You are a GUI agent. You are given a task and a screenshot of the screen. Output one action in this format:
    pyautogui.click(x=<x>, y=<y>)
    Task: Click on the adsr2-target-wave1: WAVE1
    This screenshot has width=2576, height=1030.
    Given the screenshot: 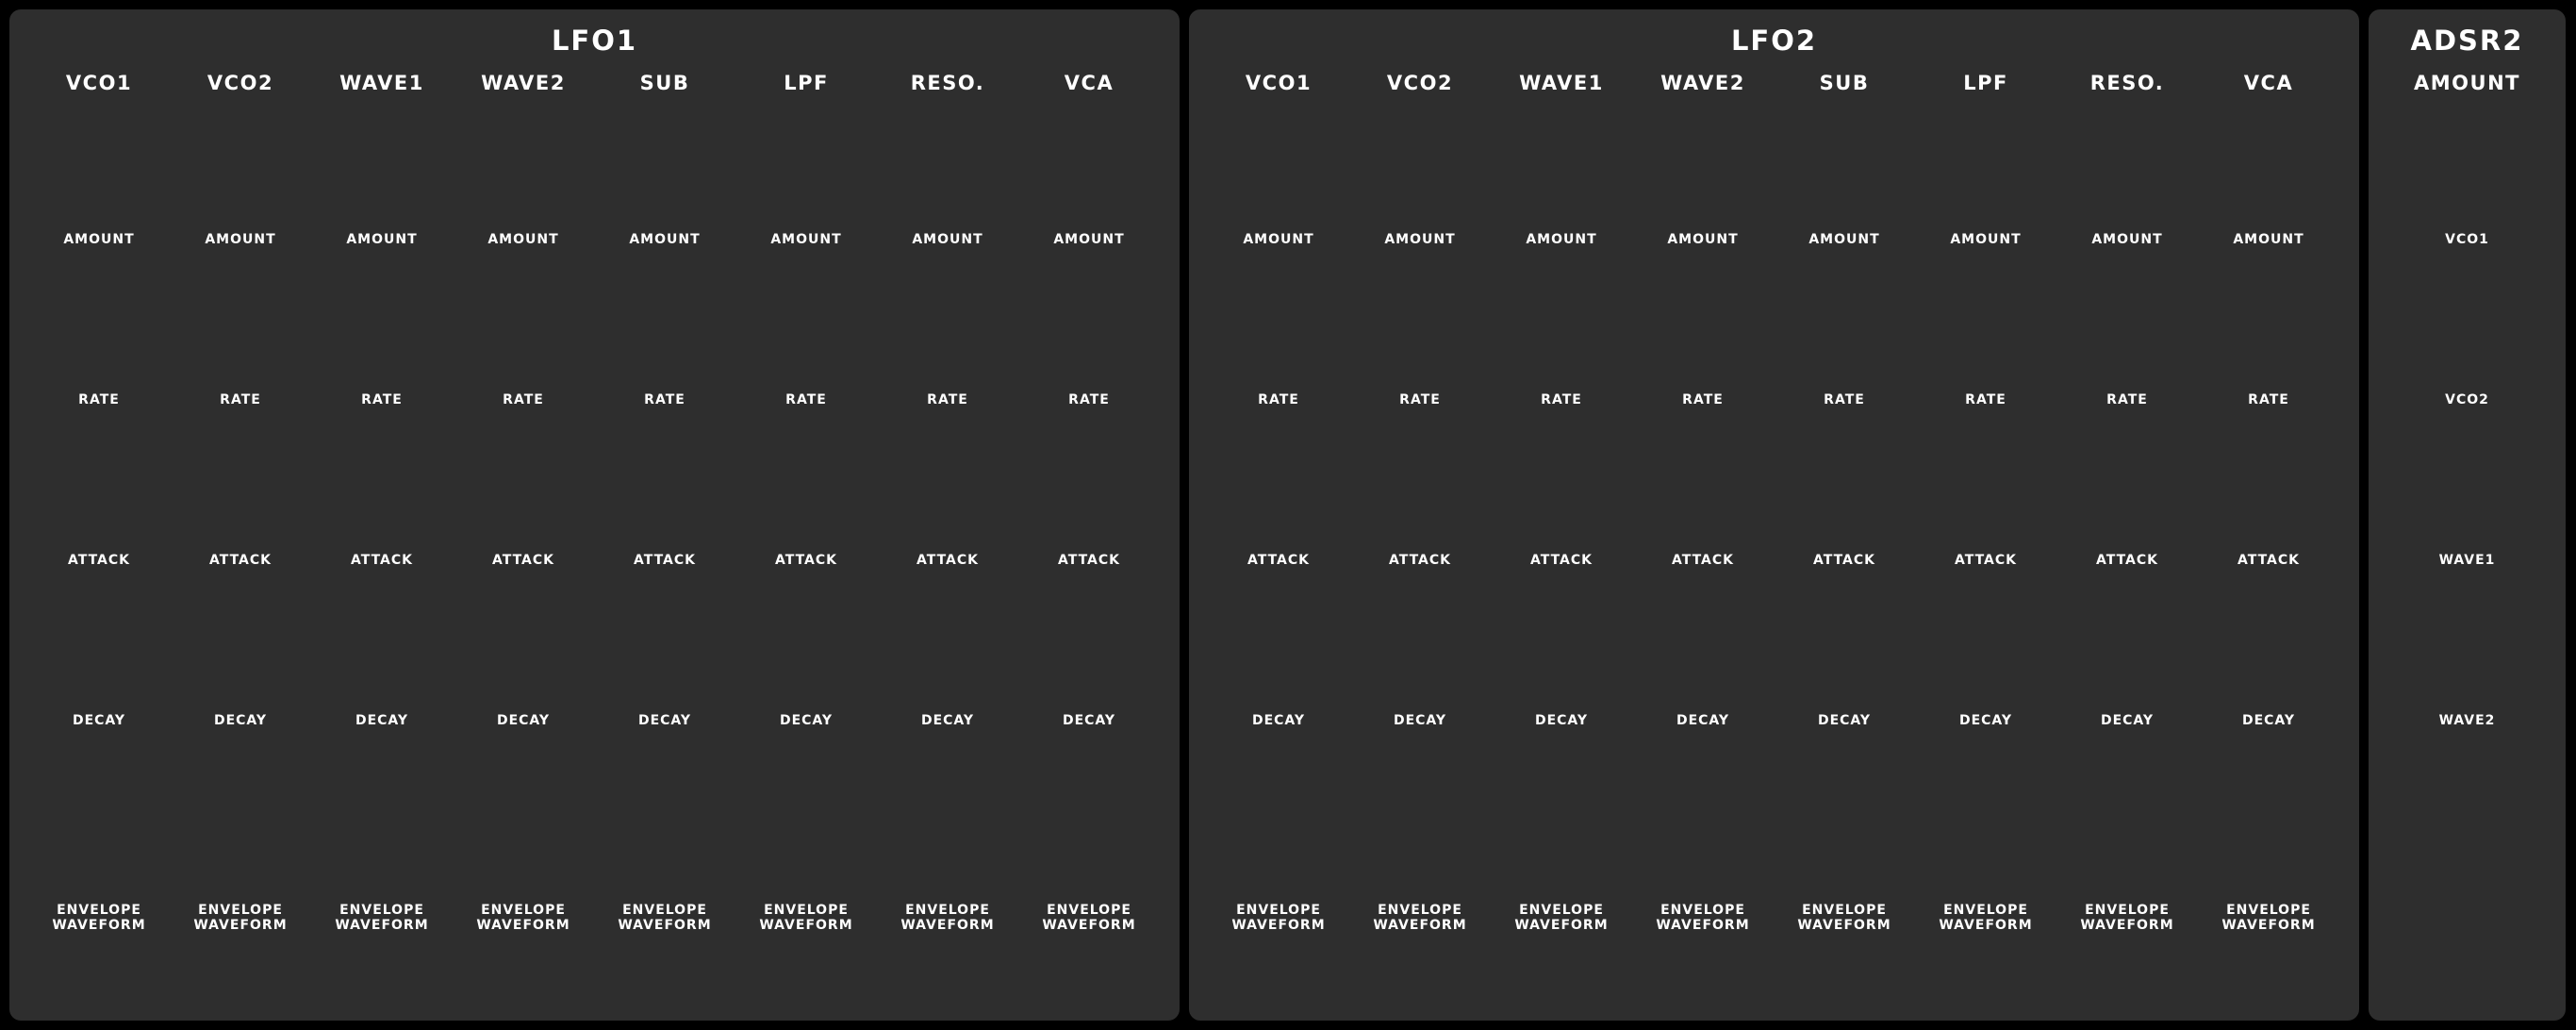 What is the action you would take?
    pyautogui.click(x=2467, y=561)
    